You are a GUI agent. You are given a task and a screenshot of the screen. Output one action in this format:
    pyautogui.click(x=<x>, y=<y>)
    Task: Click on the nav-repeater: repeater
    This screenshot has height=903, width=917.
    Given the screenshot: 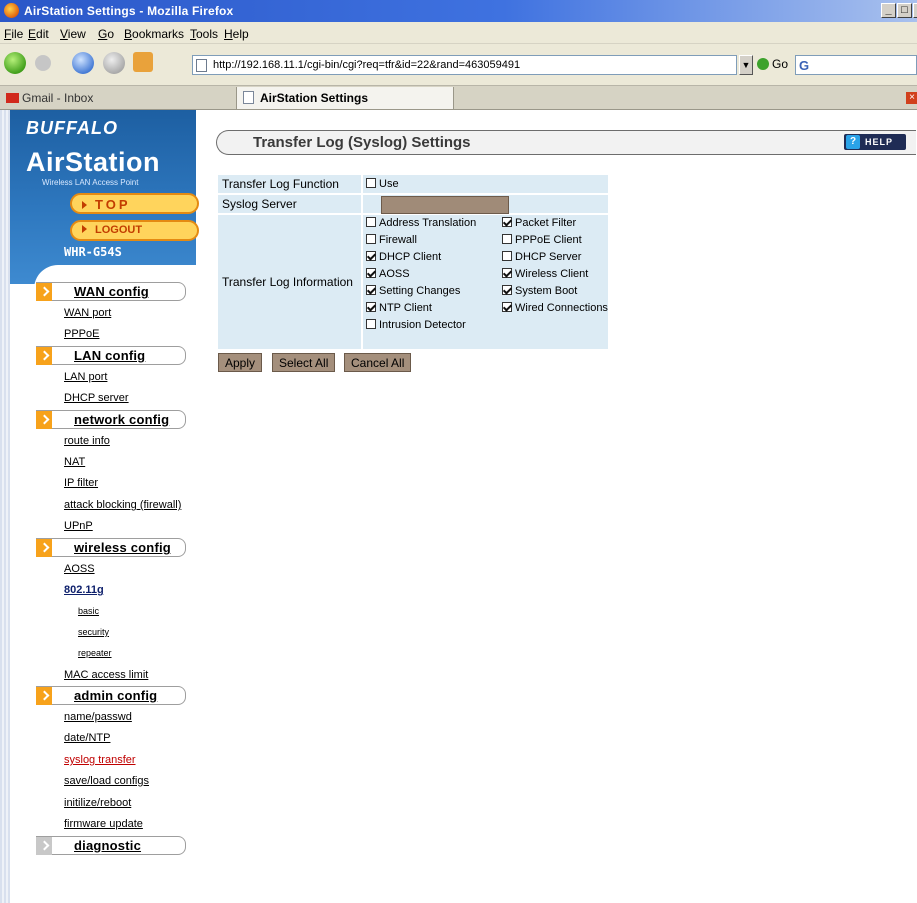 What is the action you would take?
    pyautogui.click(x=95, y=653)
    